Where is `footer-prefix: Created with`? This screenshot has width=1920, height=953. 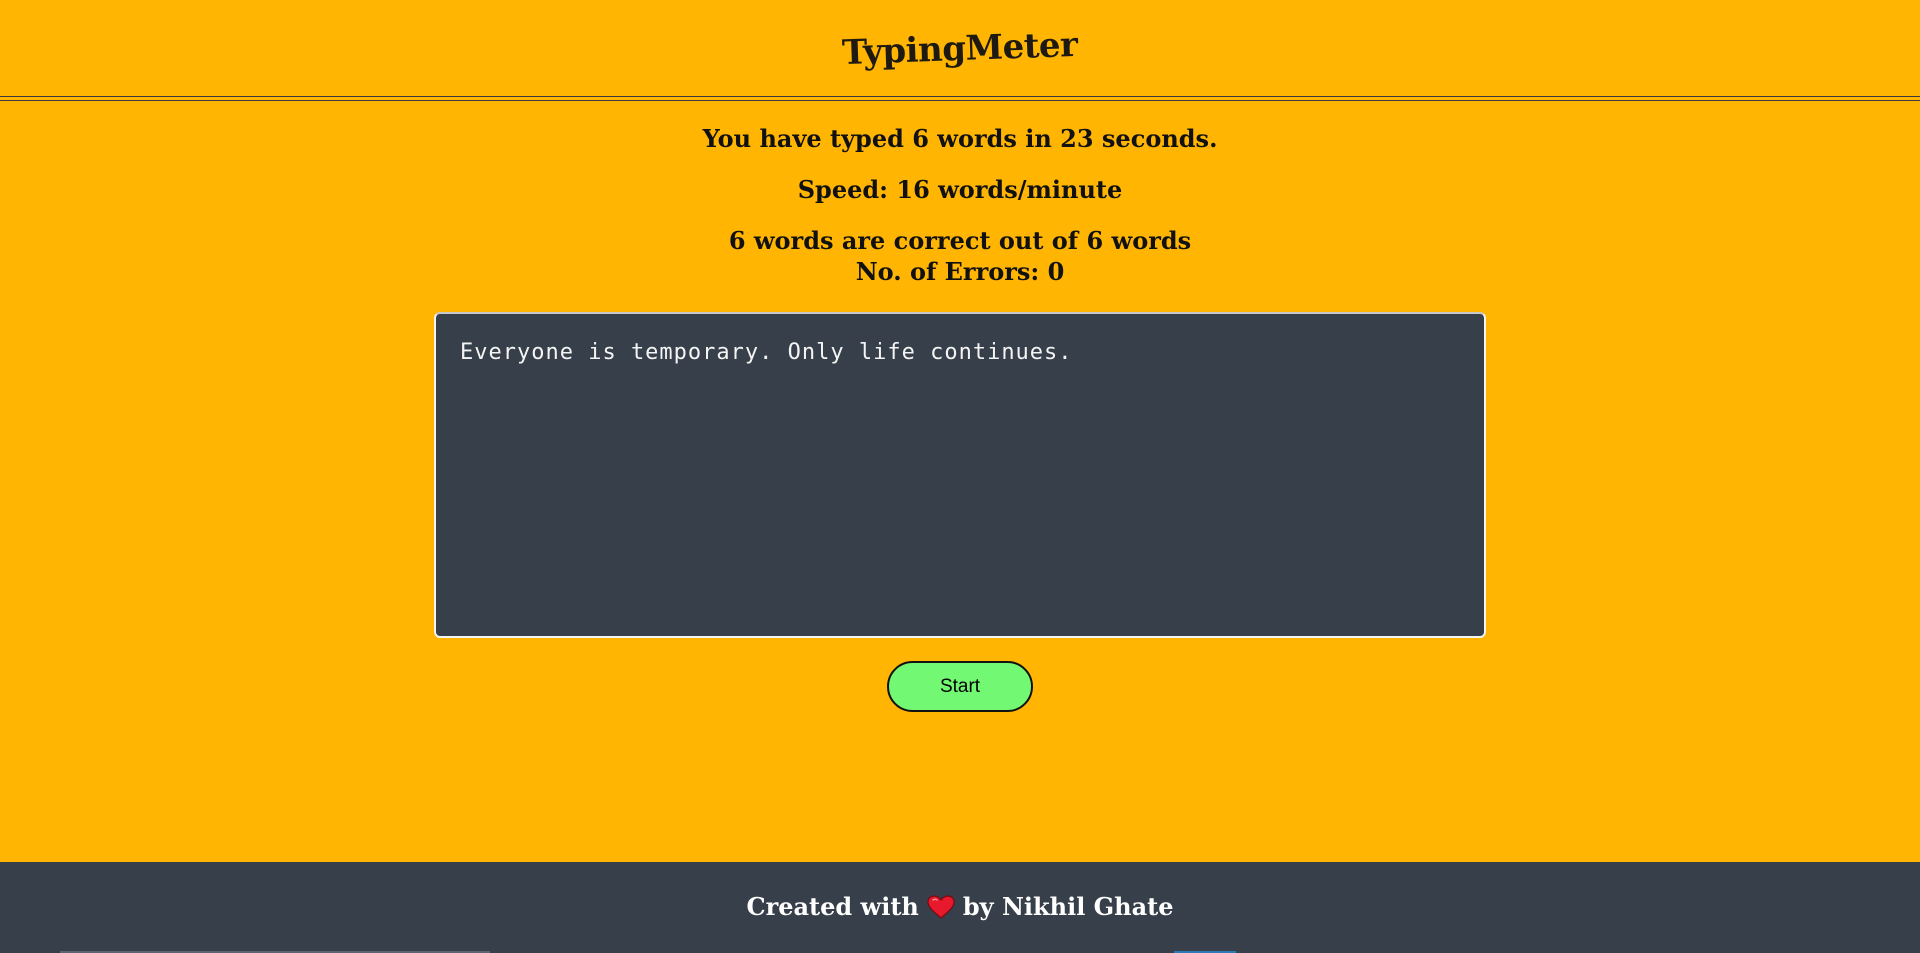
footer-prefix: Created with is located at coordinates (832, 906).